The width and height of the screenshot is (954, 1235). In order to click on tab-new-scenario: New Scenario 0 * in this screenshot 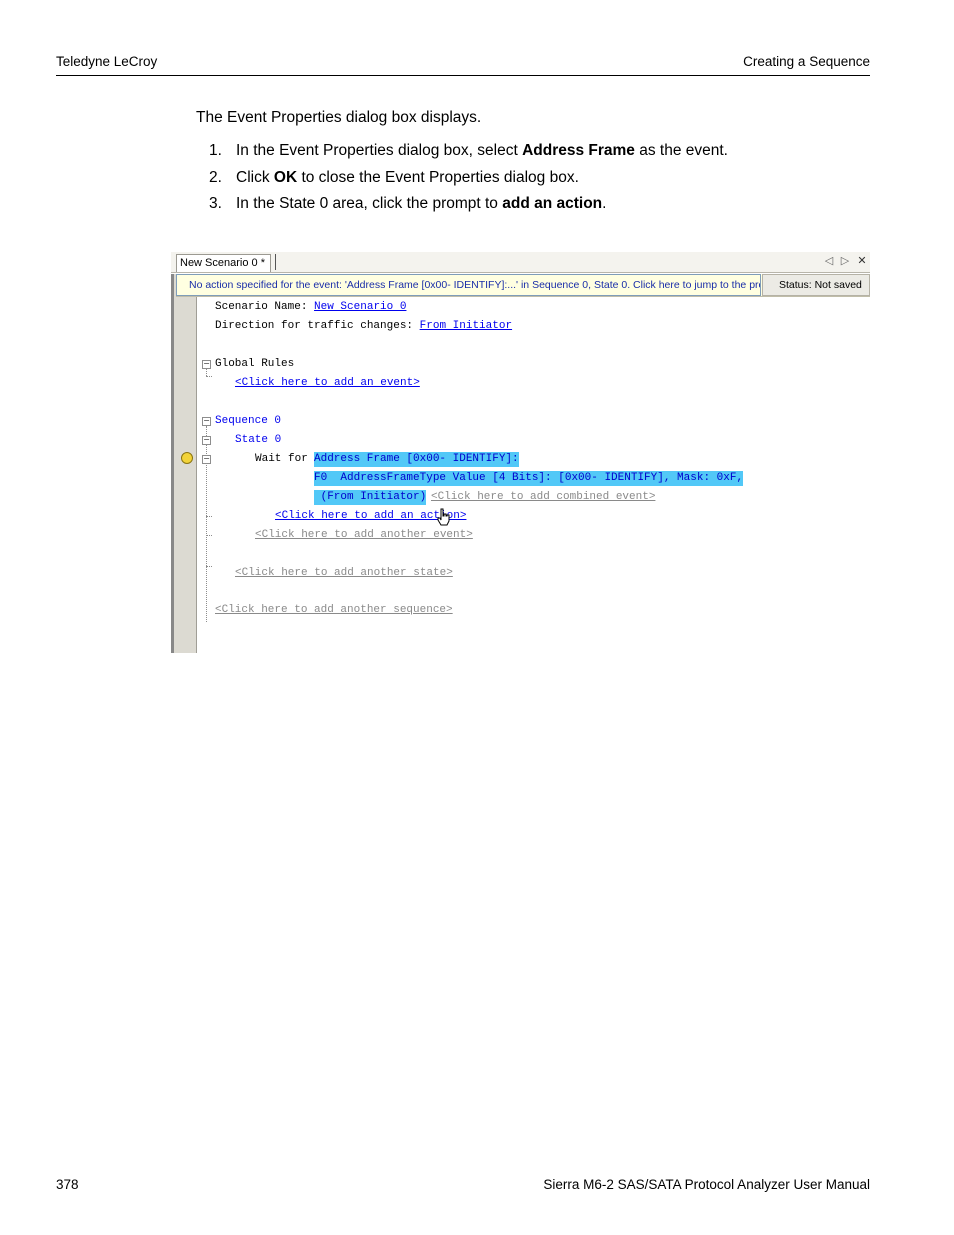, I will do `click(223, 263)`.